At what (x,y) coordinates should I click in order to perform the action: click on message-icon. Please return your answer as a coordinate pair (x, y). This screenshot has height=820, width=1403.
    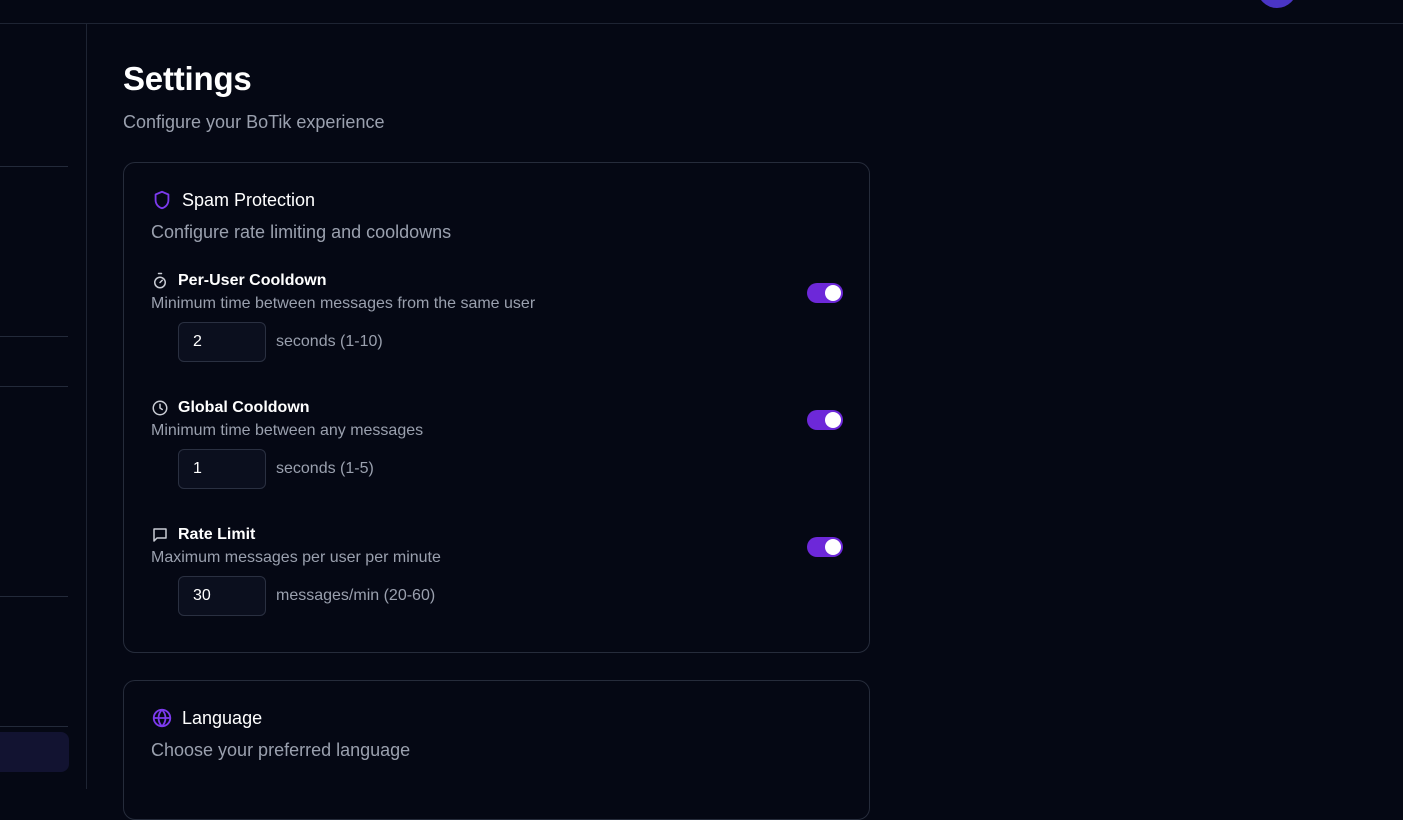
    Looking at the image, I should click on (160, 535).